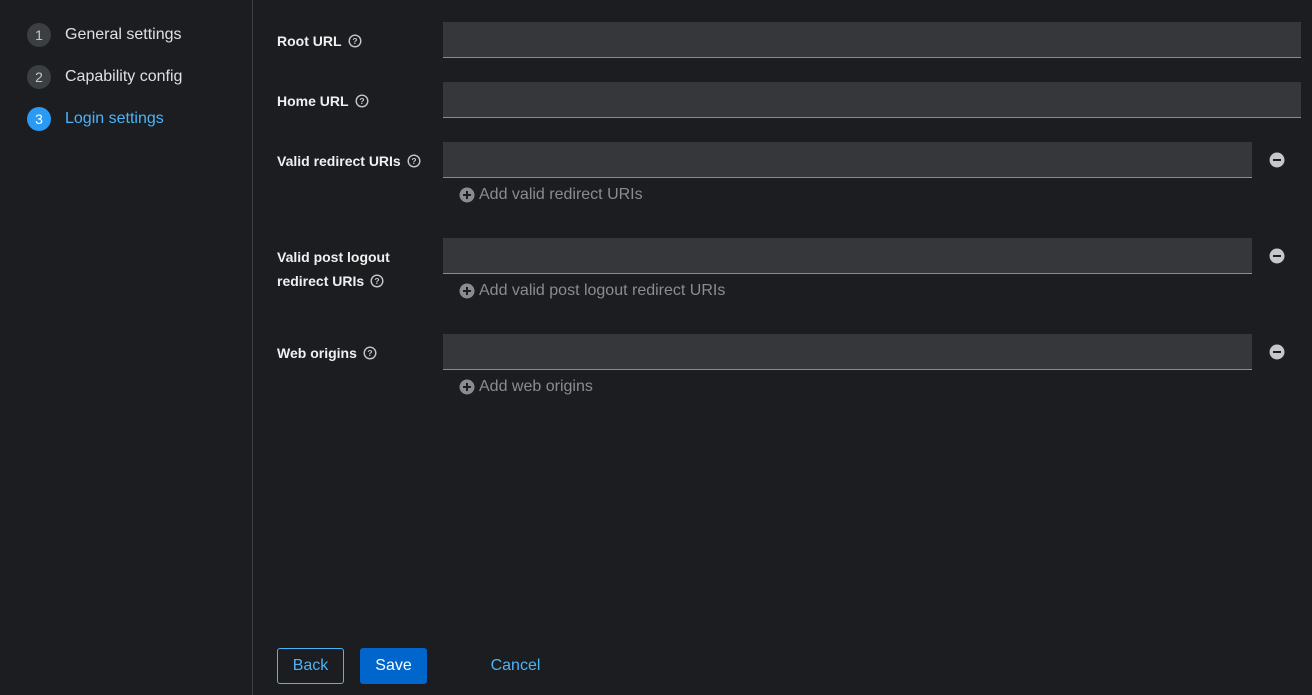 The image size is (1312, 695). I want to click on web-origins-label: Web origins?, so click(352, 353).